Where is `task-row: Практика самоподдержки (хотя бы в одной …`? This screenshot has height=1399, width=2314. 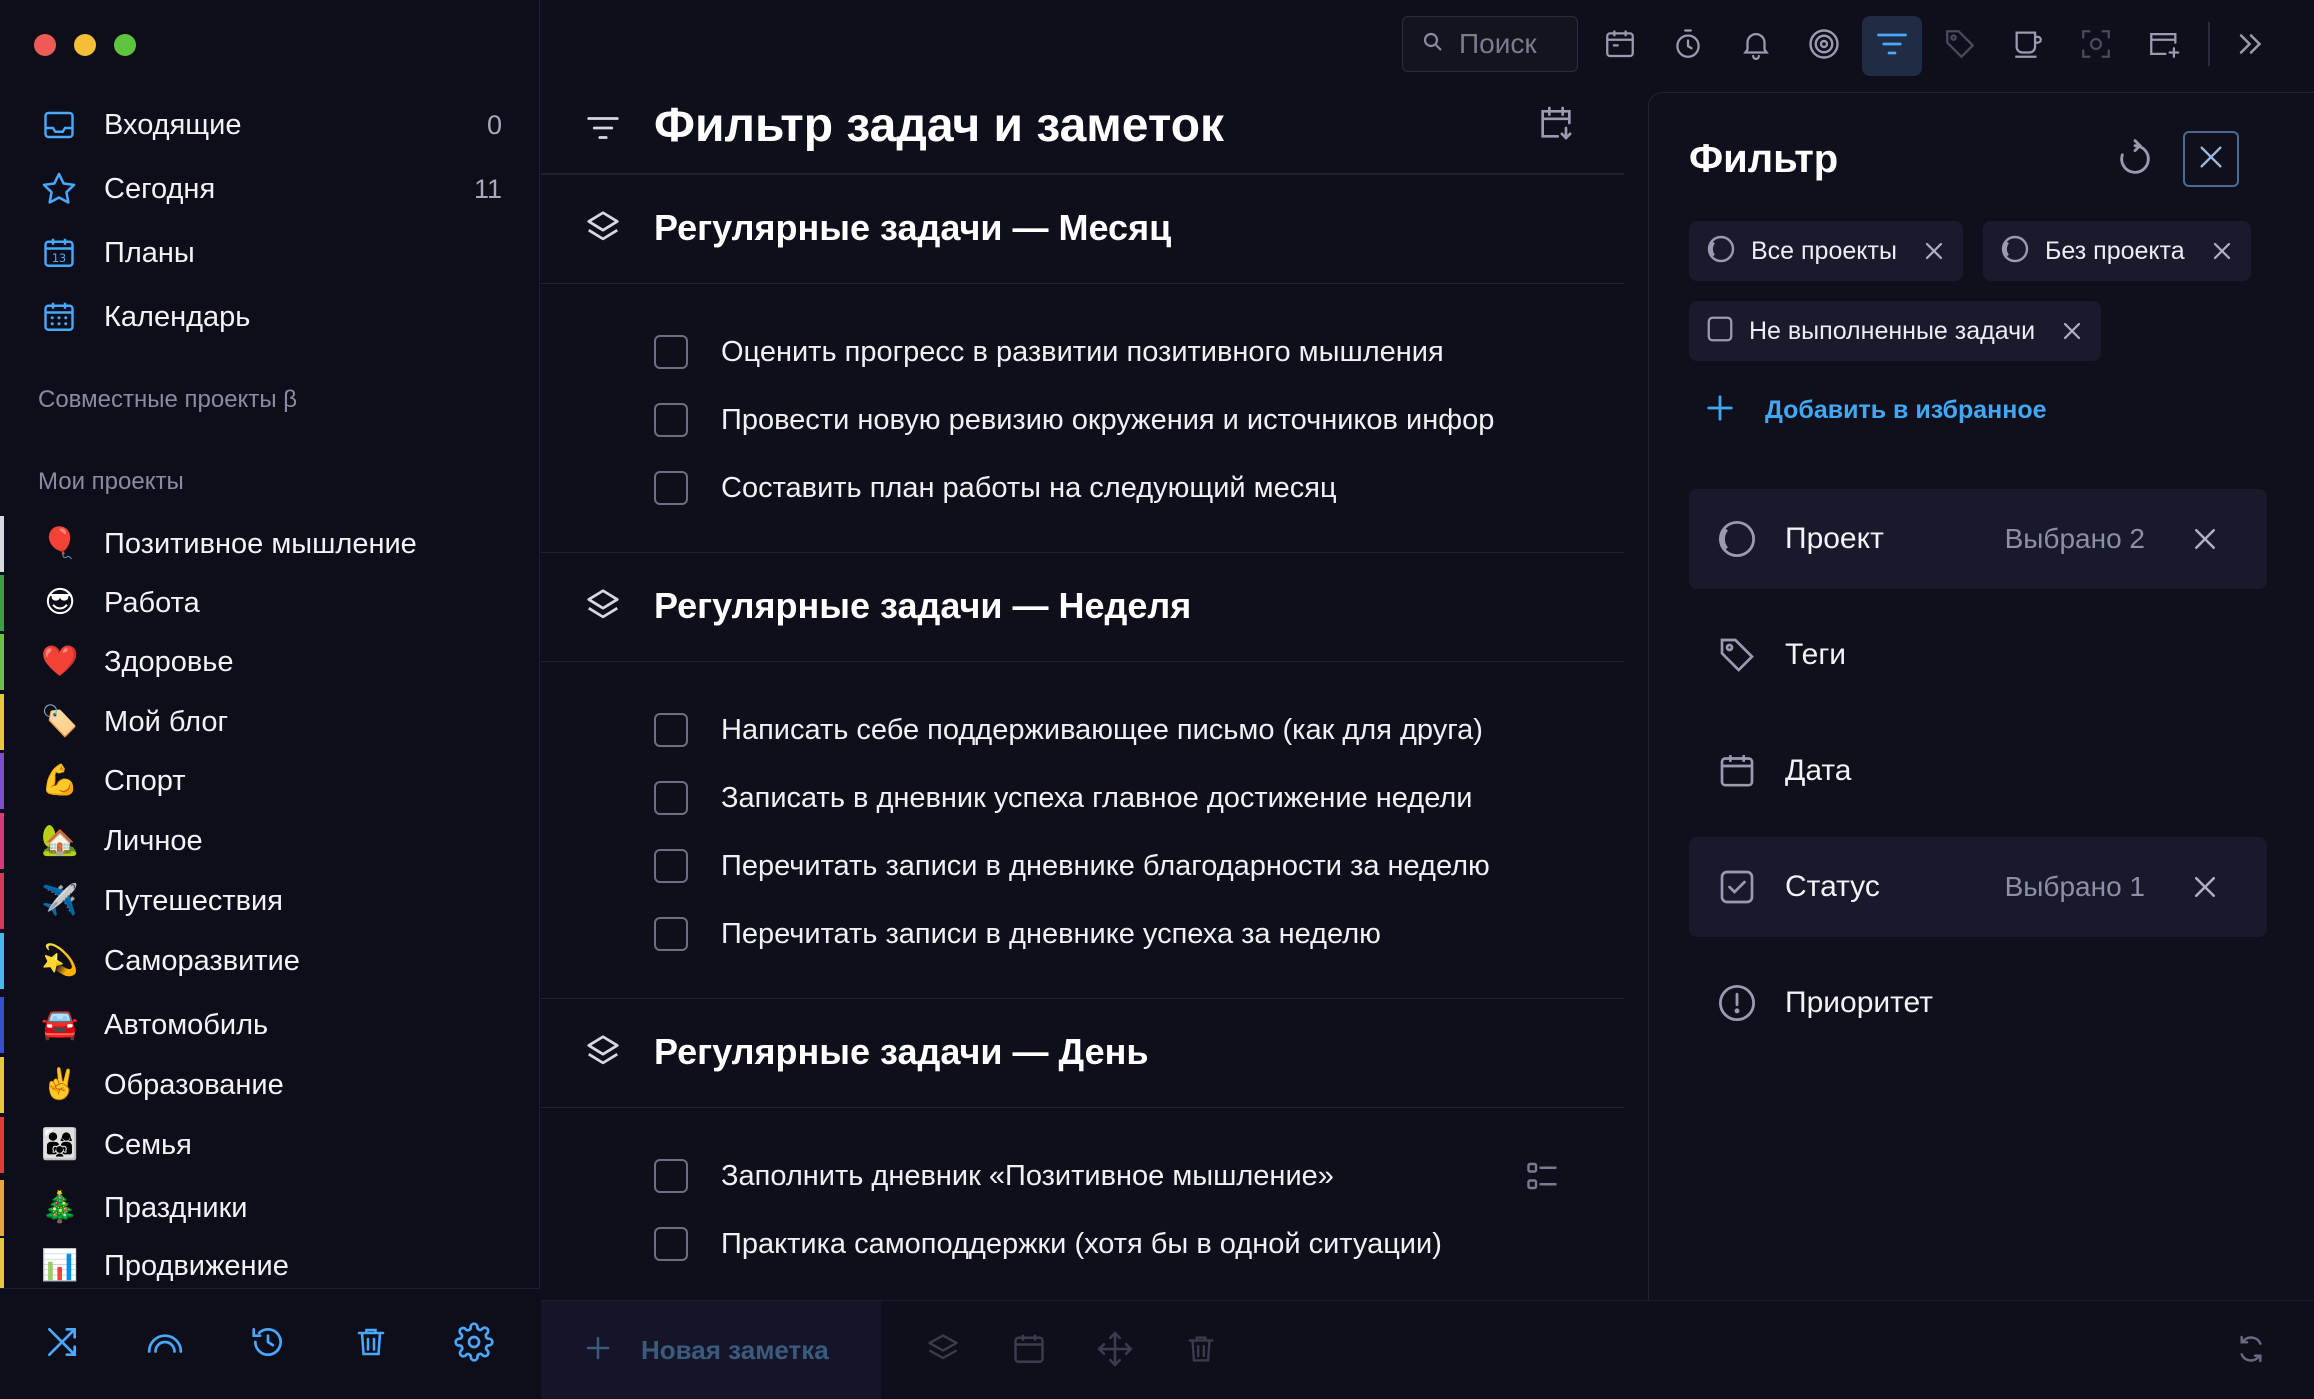 task-row: Практика самоподдержки (хотя бы в одной … is located at coordinates (1104, 1244).